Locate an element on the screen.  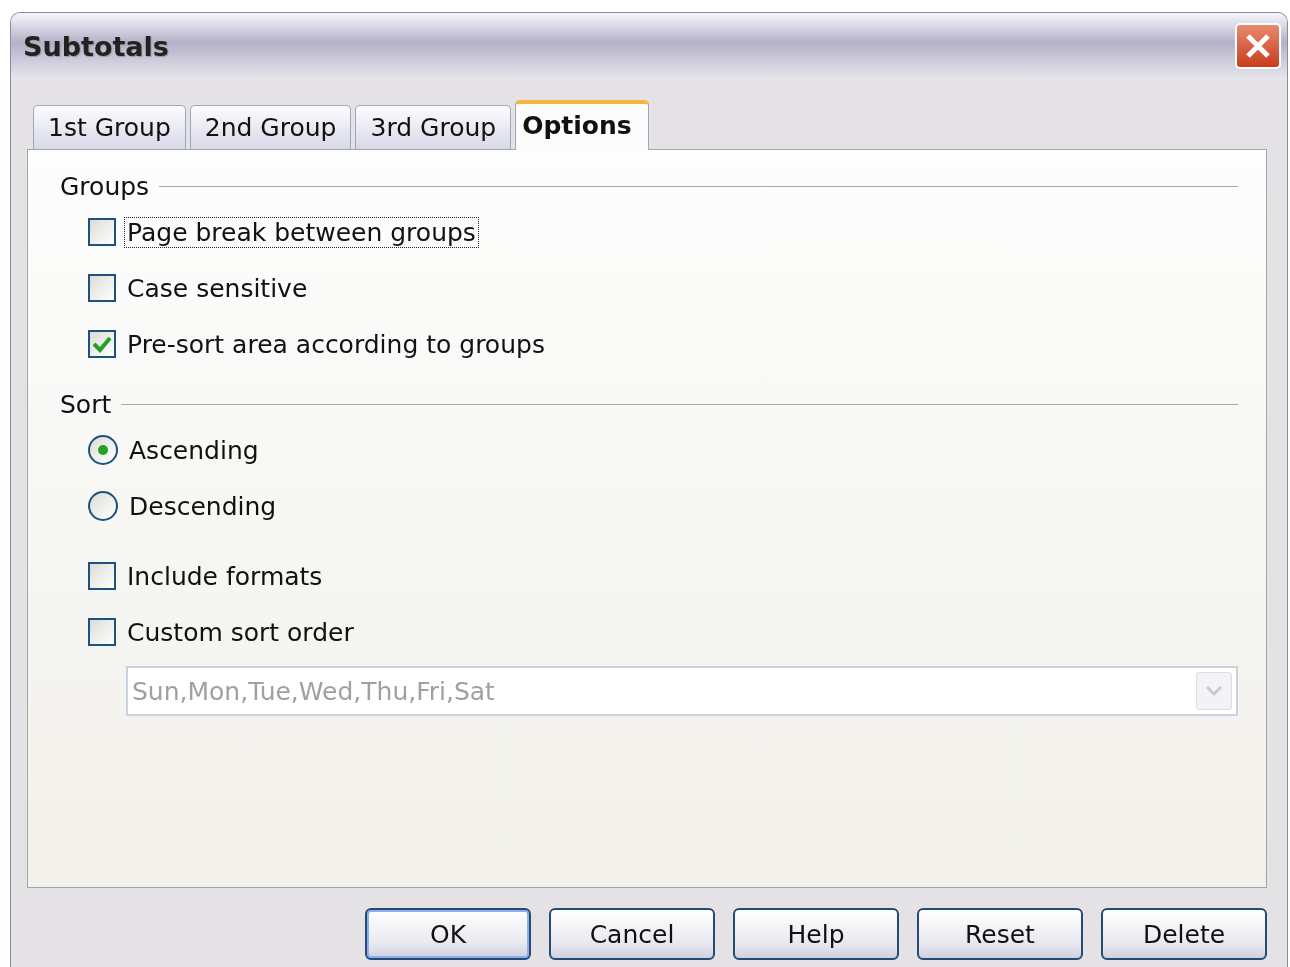
section-heading: Groups is located at coordinates (105, 186).